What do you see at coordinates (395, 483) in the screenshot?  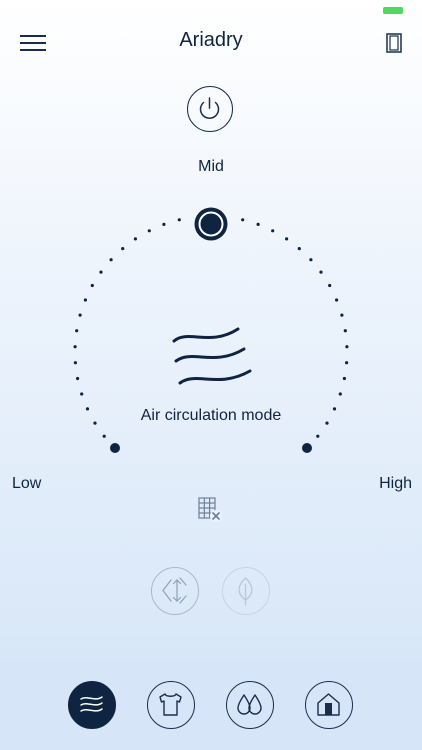 I see `level-high-label: High` at bounding box center [395, 483].